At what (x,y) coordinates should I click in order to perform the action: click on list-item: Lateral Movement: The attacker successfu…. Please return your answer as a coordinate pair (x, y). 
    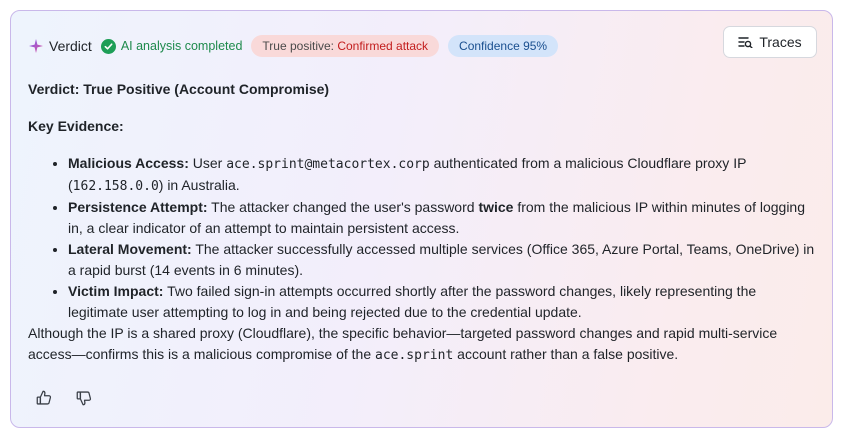
    Looking at the image, I should click on (443, 260).